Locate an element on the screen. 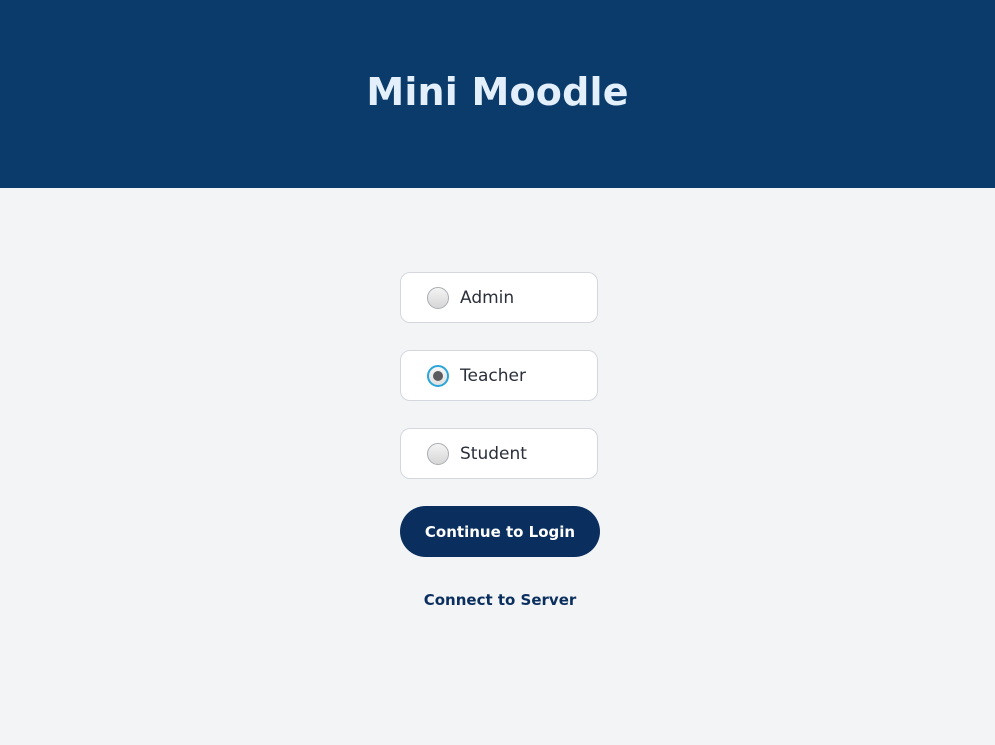 This screenshot has height=745, width=995. radio-button-student is located at coordinates (438, 453).